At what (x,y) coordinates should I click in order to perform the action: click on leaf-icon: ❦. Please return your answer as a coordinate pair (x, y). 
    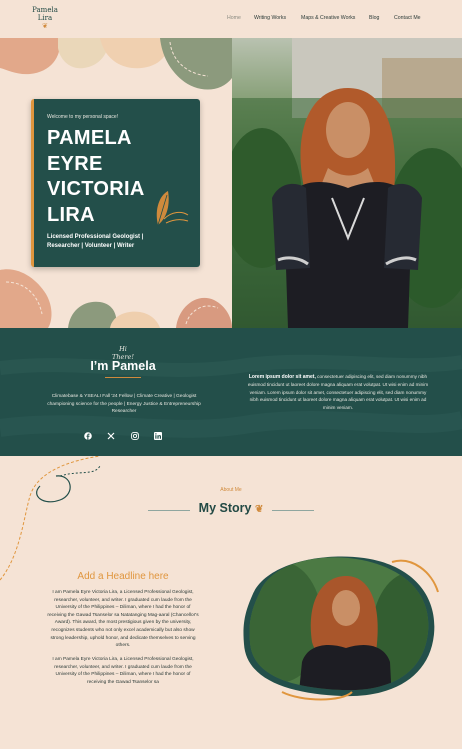
    Looking at the image, I should click on (259, 509).